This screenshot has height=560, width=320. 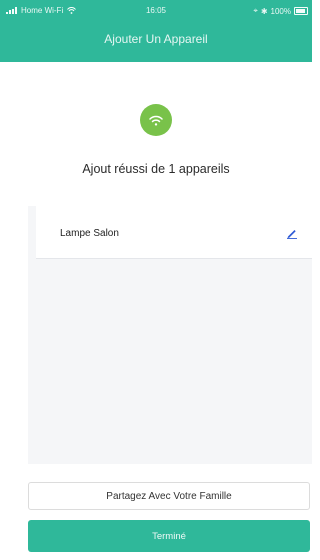 I want to click on done-button: Terminé, so click(x=169, y=536).